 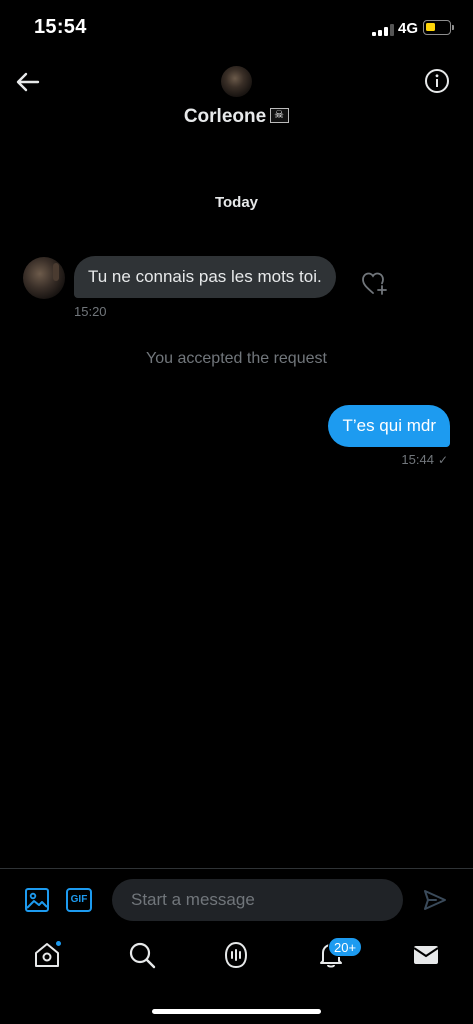 I want to click on incoming-message-bubble: Tu ne connais pas les mots toi., so click(x=205, y=277).